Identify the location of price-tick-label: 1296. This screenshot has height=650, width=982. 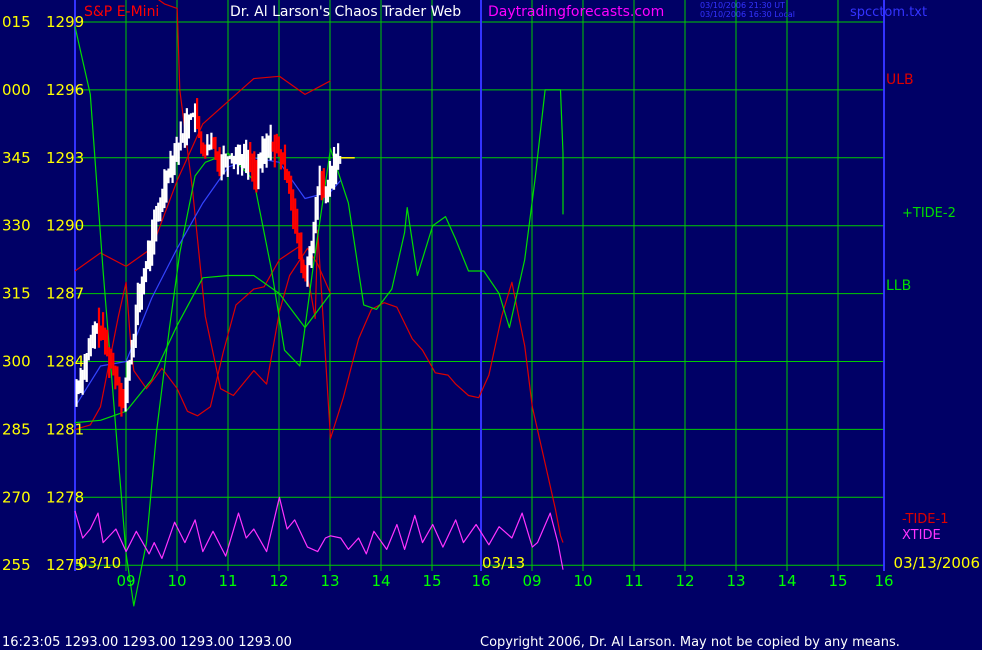
(65, 90).